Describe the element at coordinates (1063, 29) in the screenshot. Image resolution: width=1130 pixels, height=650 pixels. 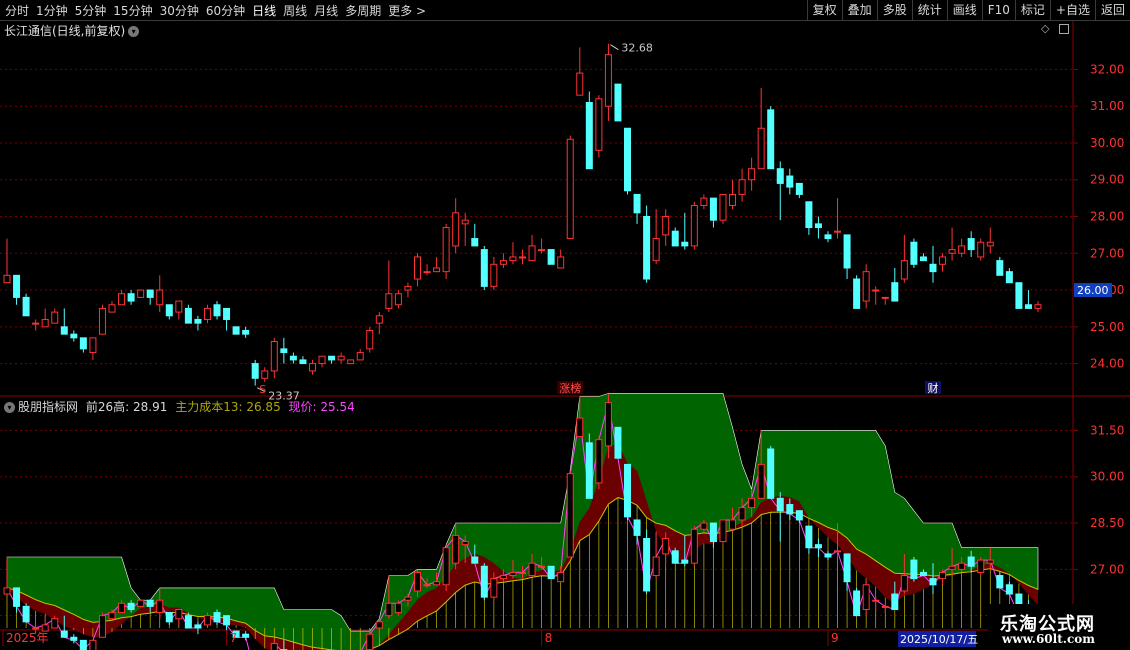
I see `restore-icon` at that location.